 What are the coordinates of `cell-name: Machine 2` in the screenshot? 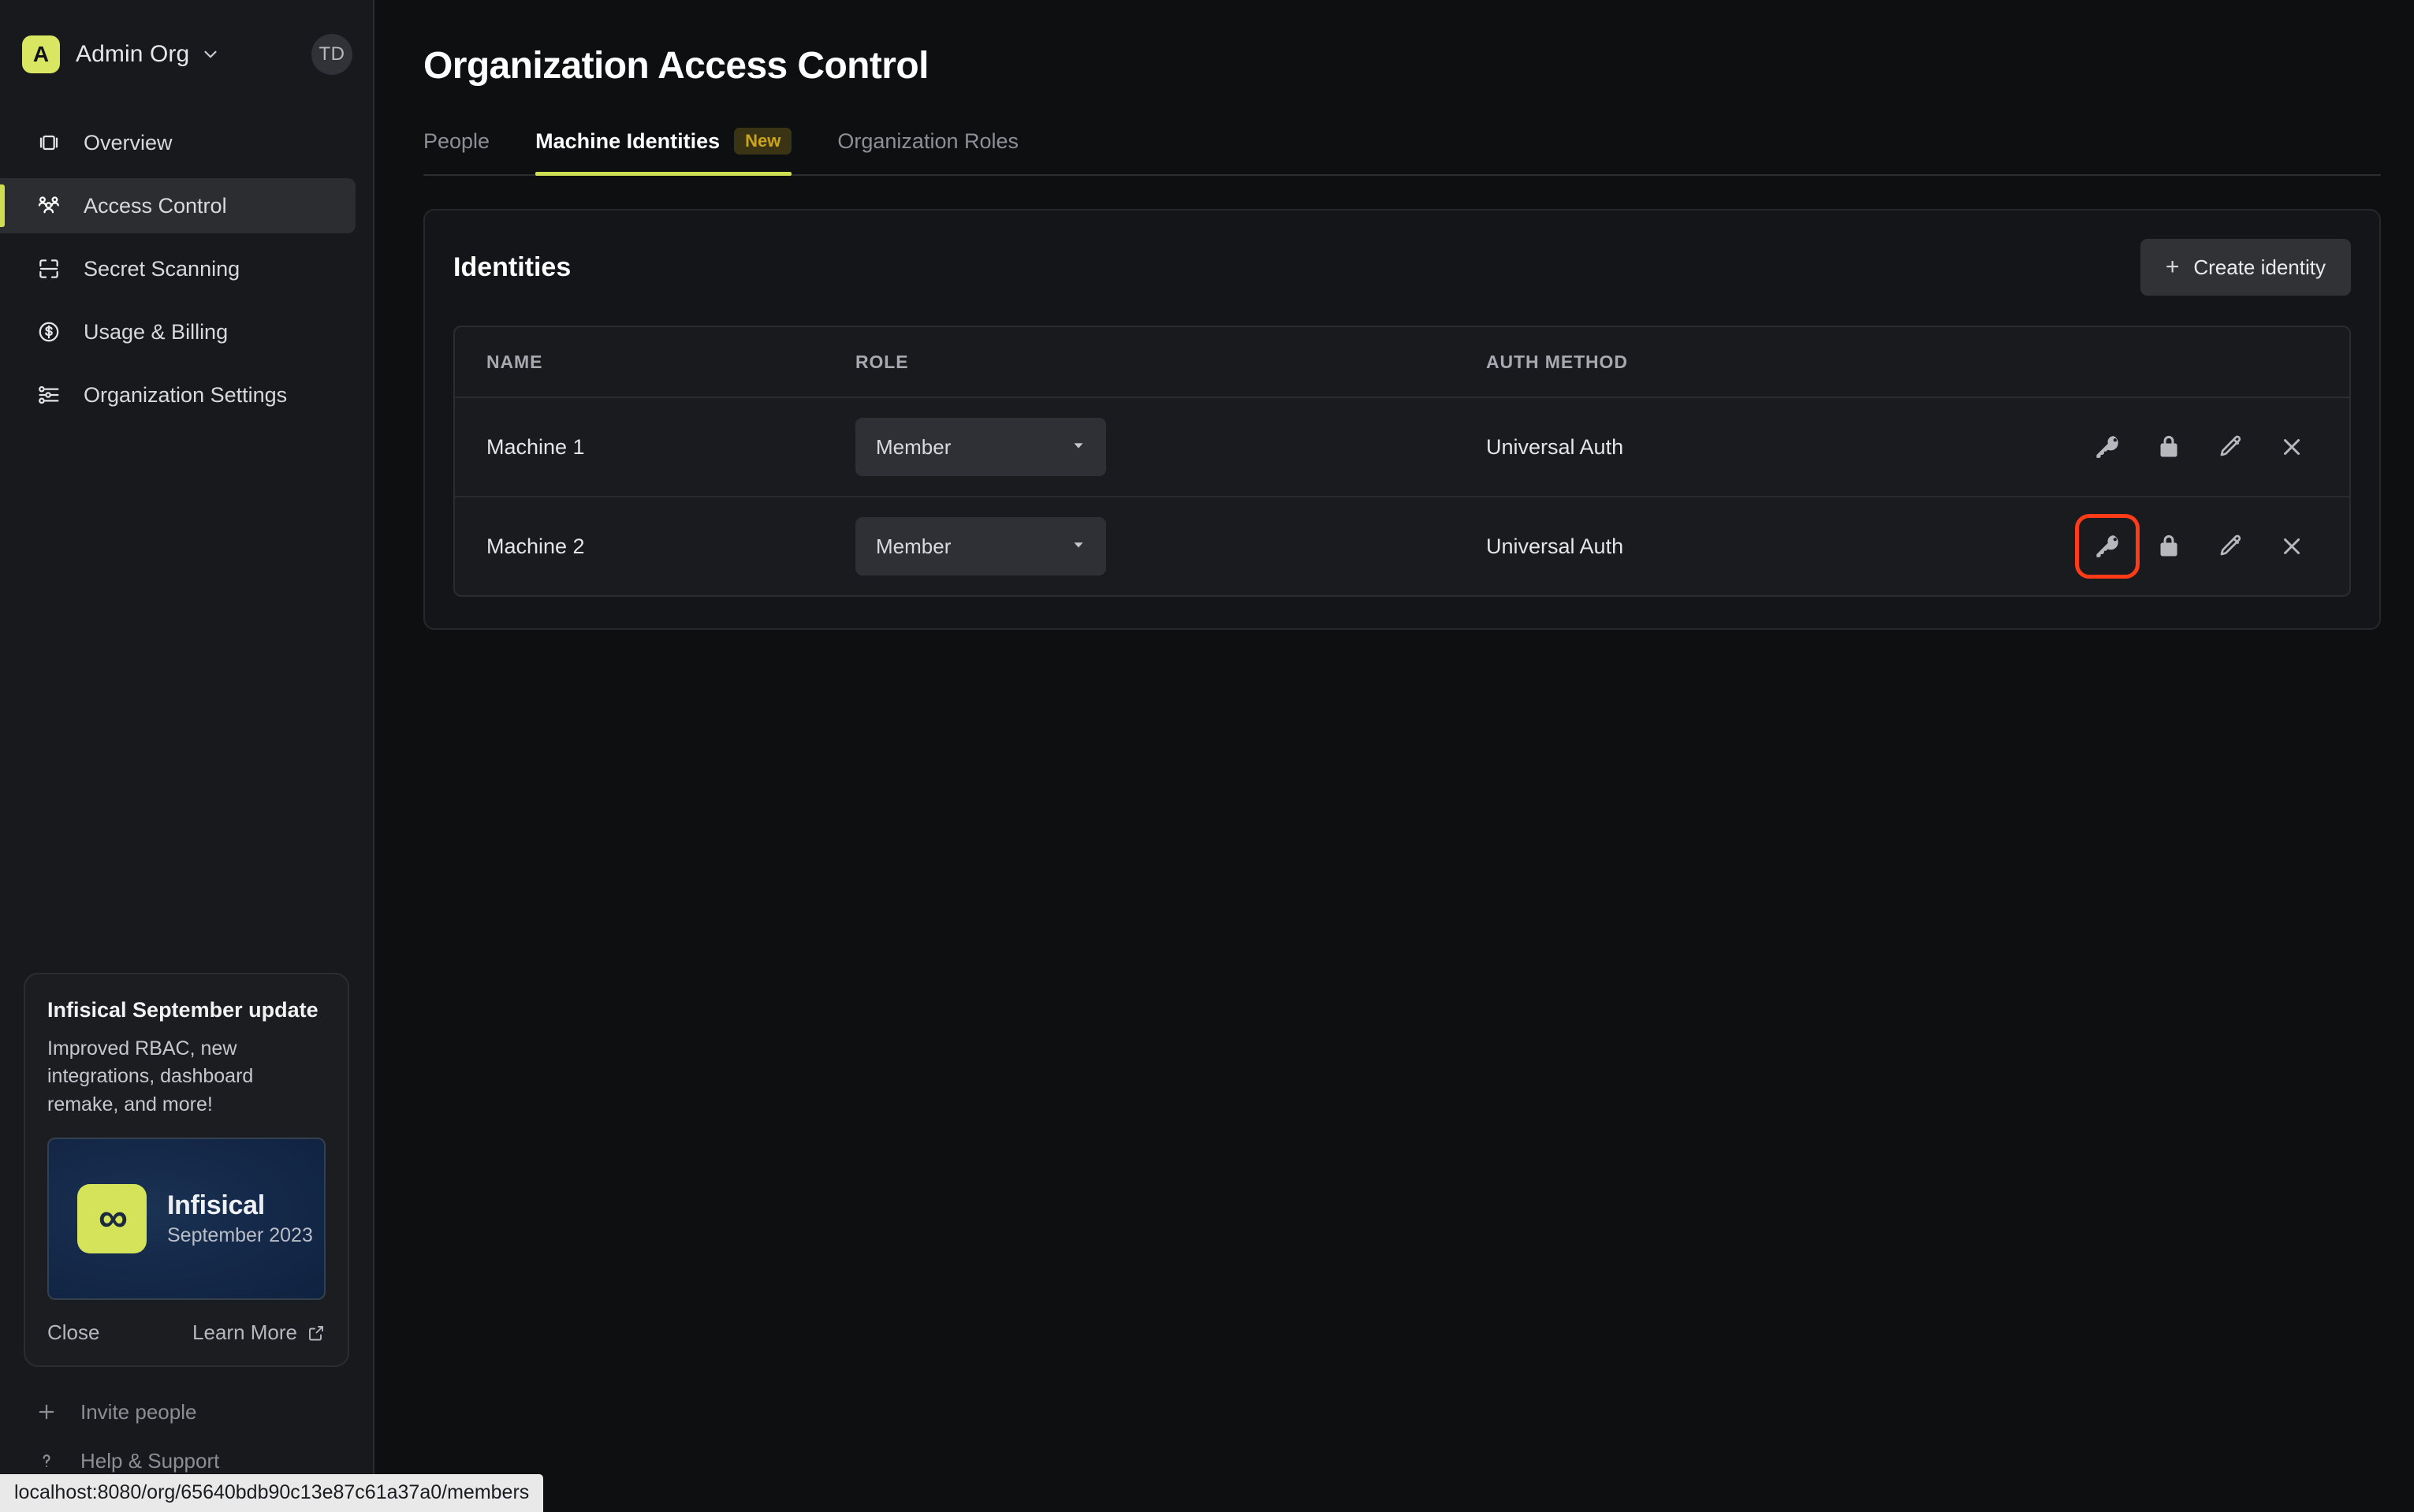 It's located at (638, 547).